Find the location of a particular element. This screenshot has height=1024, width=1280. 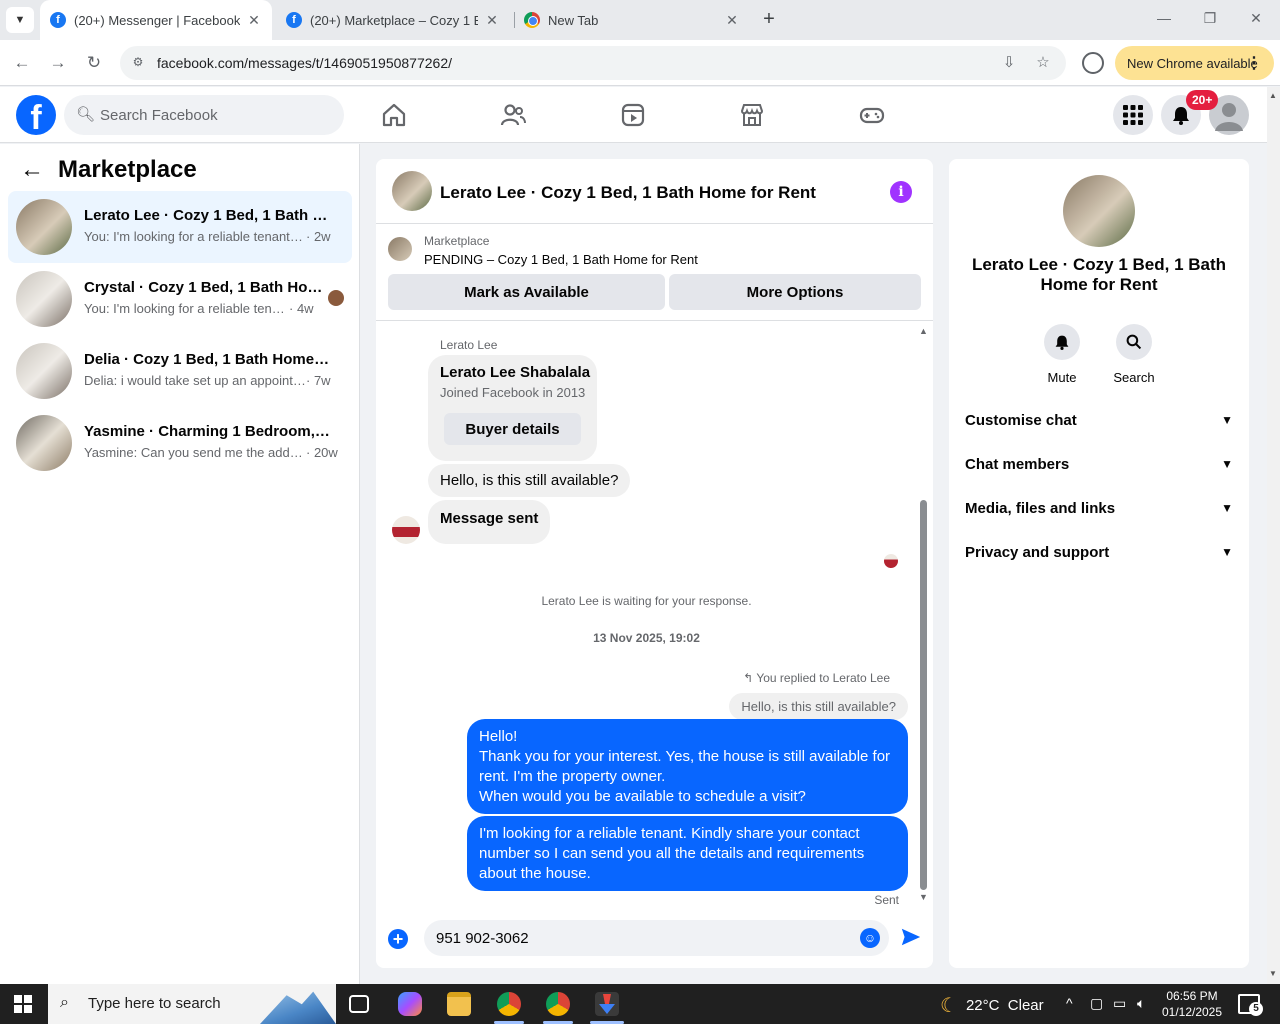

update-chrome-button: New Chrome available ⋮ is located at coordinates (1194, 63).